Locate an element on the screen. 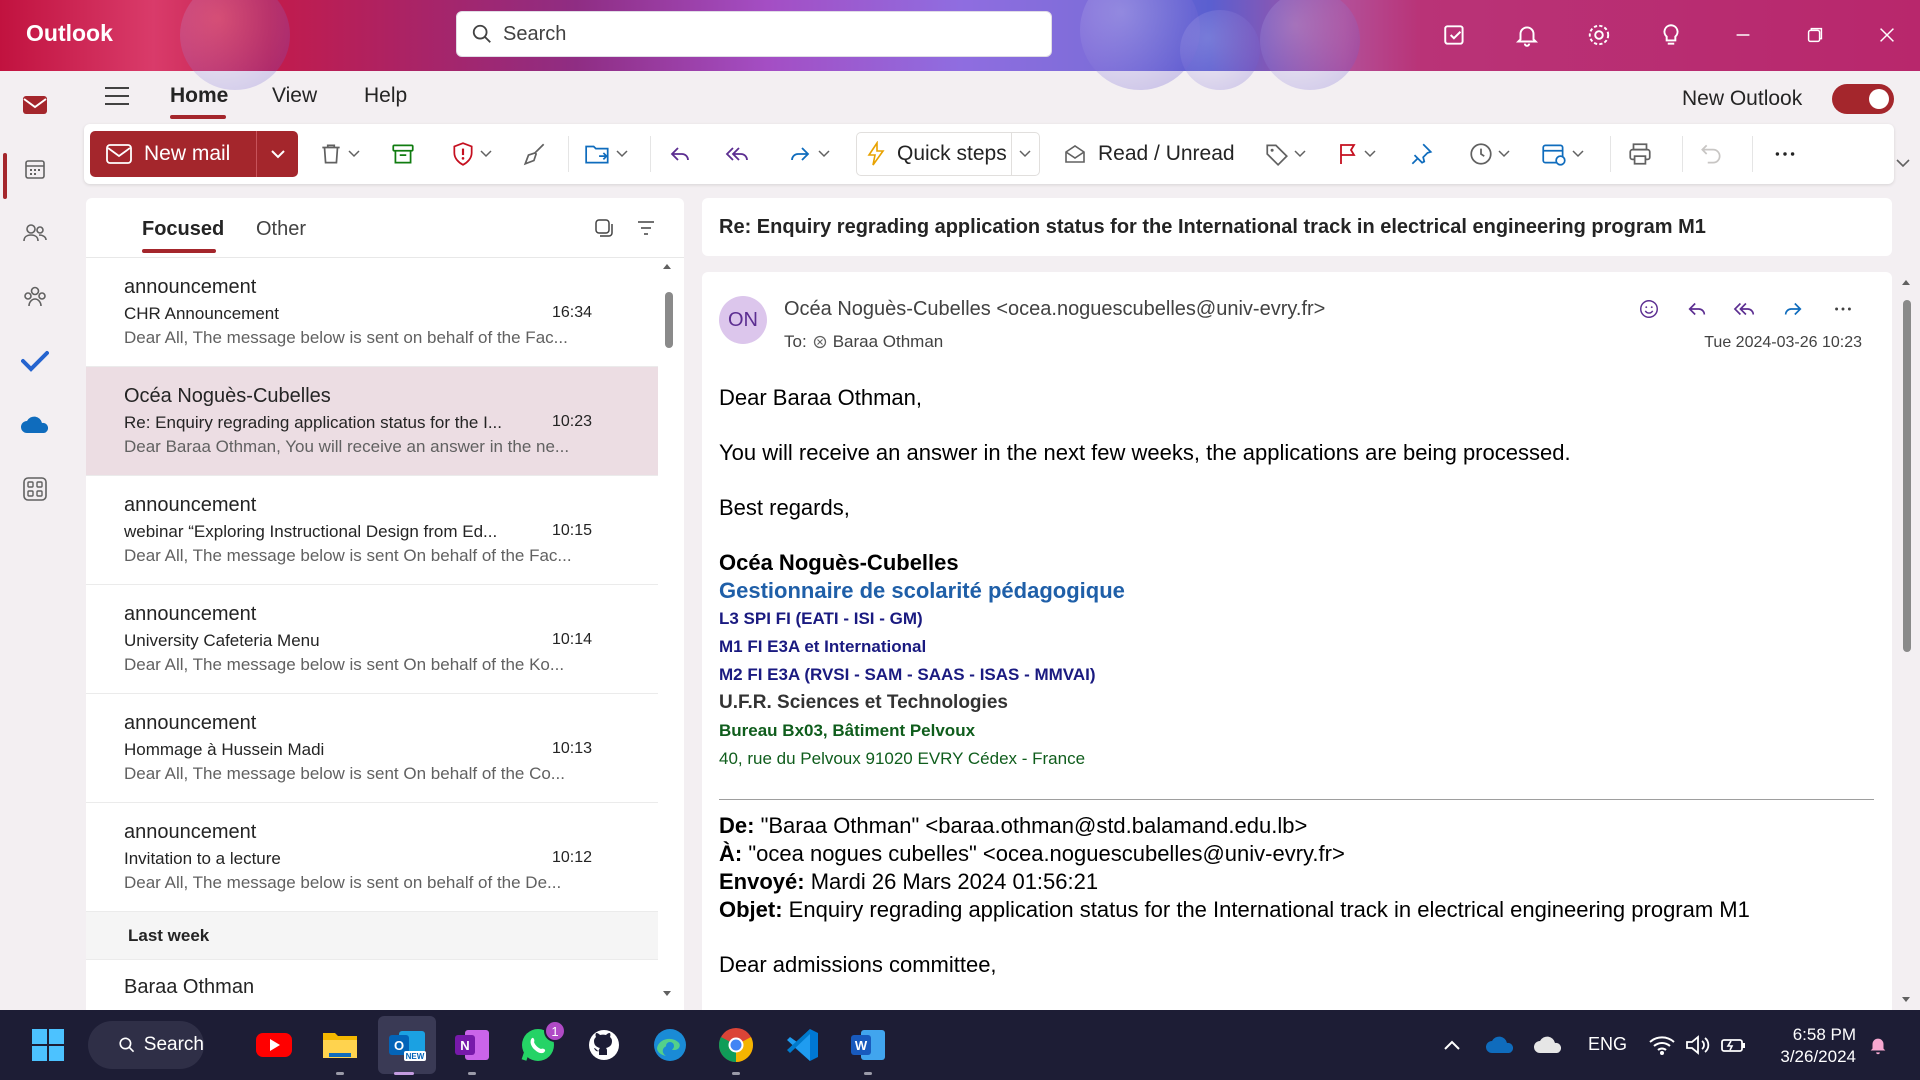  rules-button is located at coordinates (1562, 154).